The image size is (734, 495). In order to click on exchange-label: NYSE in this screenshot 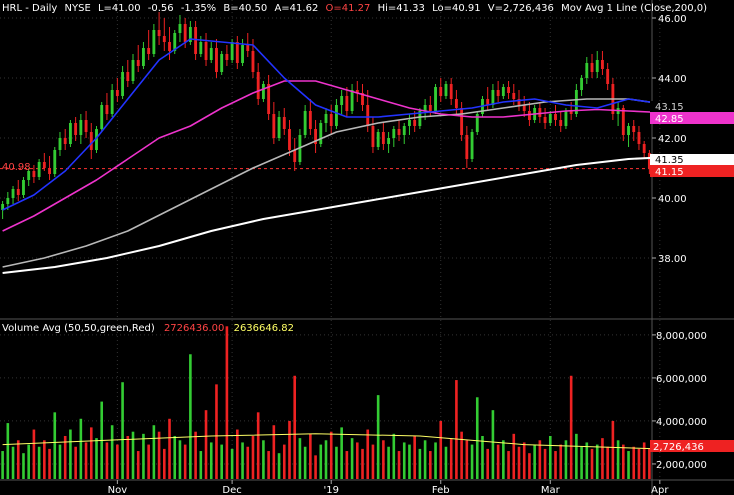, I will do `click(78, 8)`.